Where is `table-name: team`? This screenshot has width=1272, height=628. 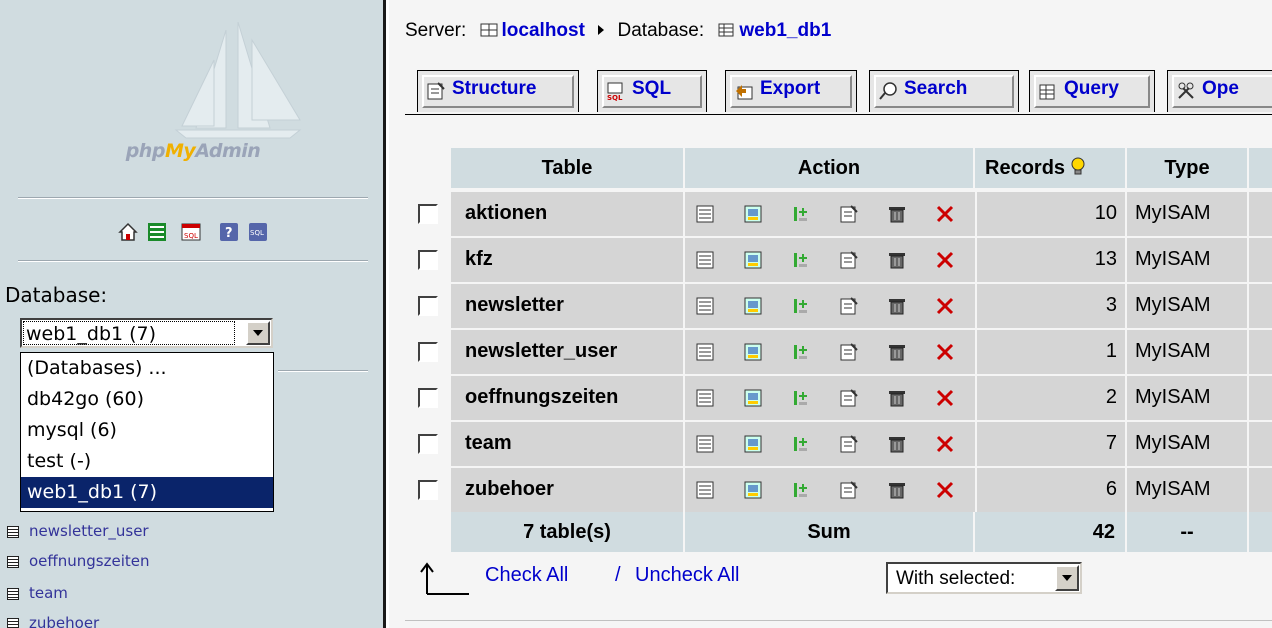 table-name: team is located at coordinates (488, 443).